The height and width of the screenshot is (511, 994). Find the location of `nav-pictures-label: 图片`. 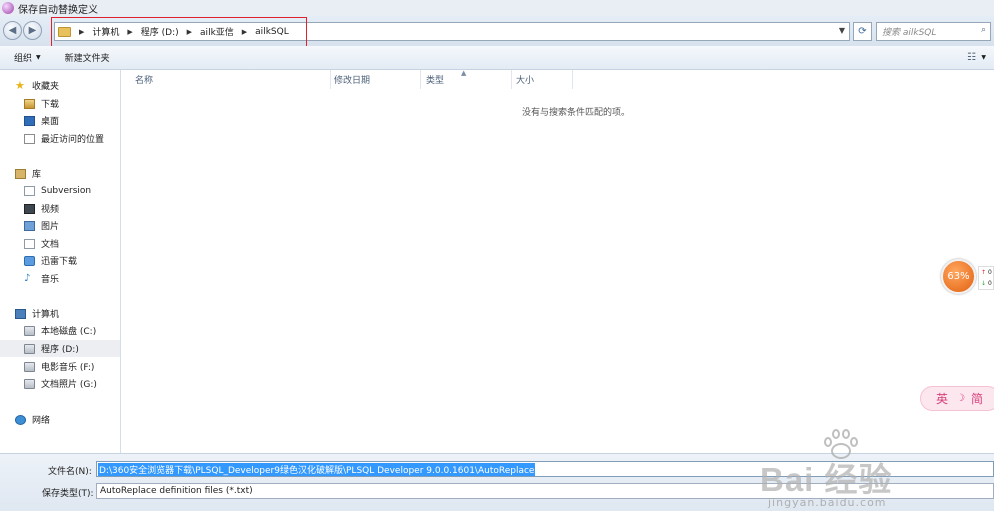

nav-pictures-label: 图片 is located at coordinates (50, 227).